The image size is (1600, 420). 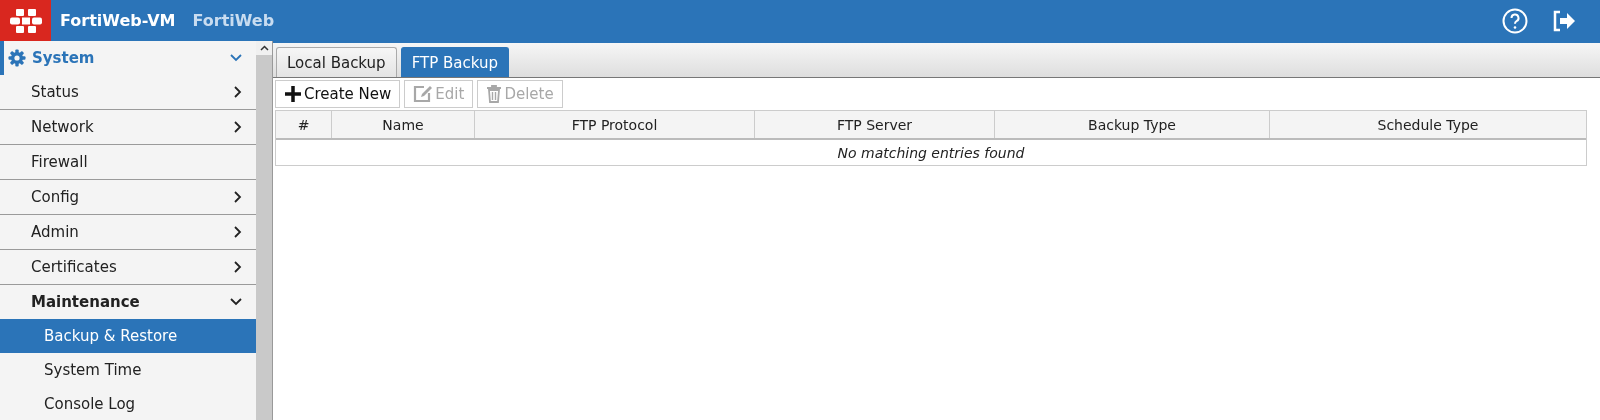 What do you see at coordinates (128, 403) in the screenshot?
I see `nav-item: Console Log` at bounding box center [128, 403].